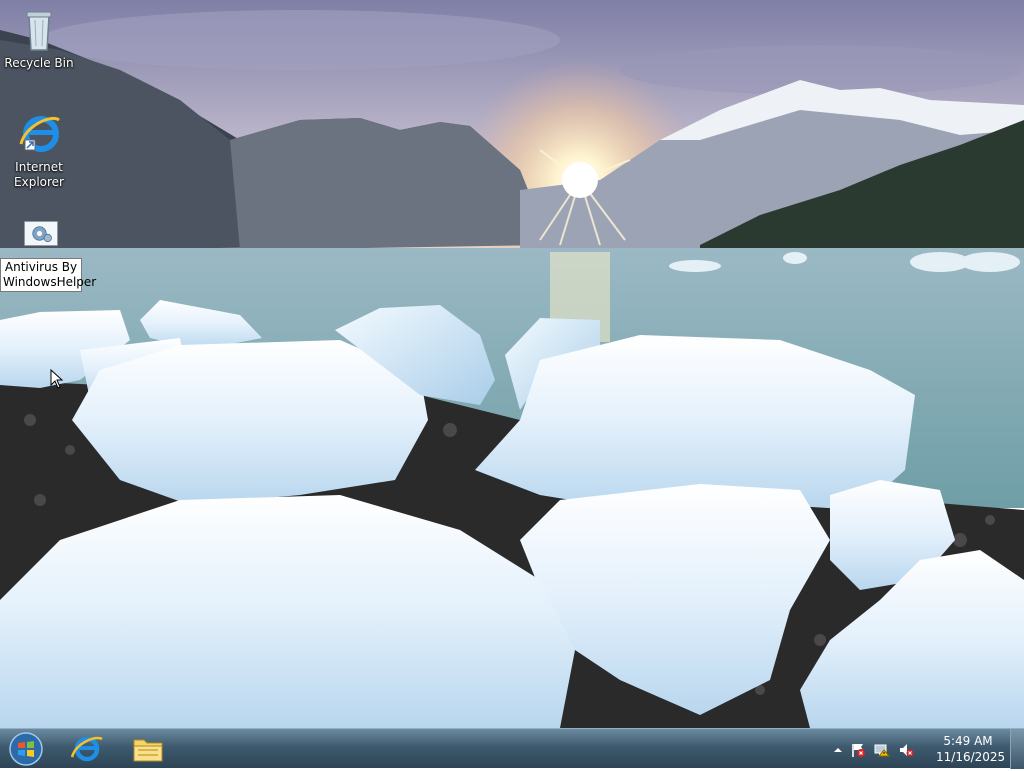 This screenshot has width=1024, height=771. I want to click on taskbar-file-explorer, so click(148, 749).